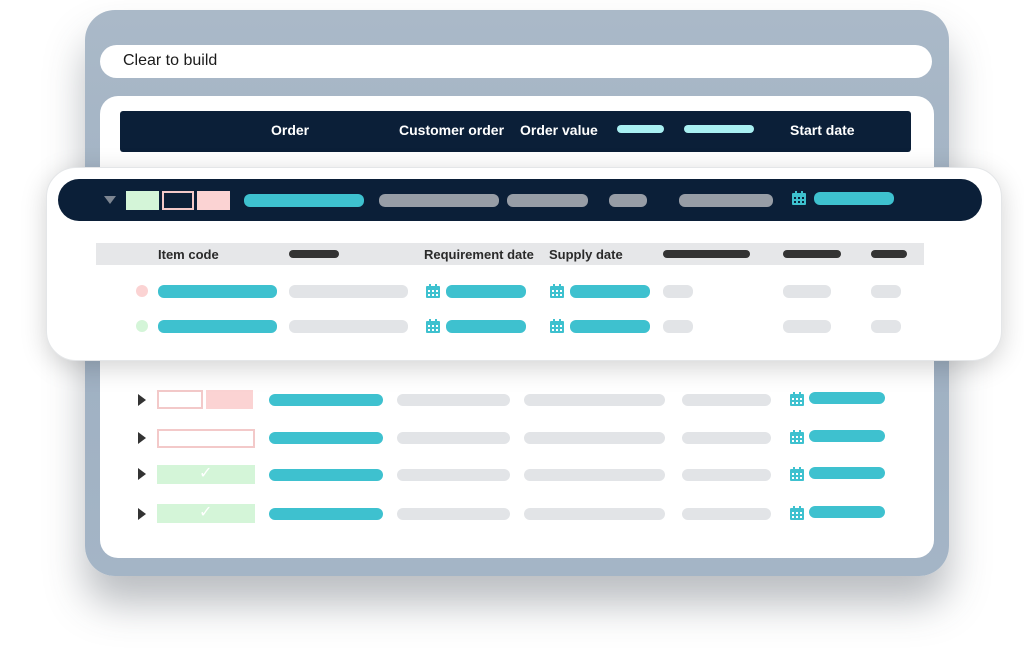  Describe the element at coordinates (170, 60) in the screenshot. I see `window-title: Clear to build` at that location.